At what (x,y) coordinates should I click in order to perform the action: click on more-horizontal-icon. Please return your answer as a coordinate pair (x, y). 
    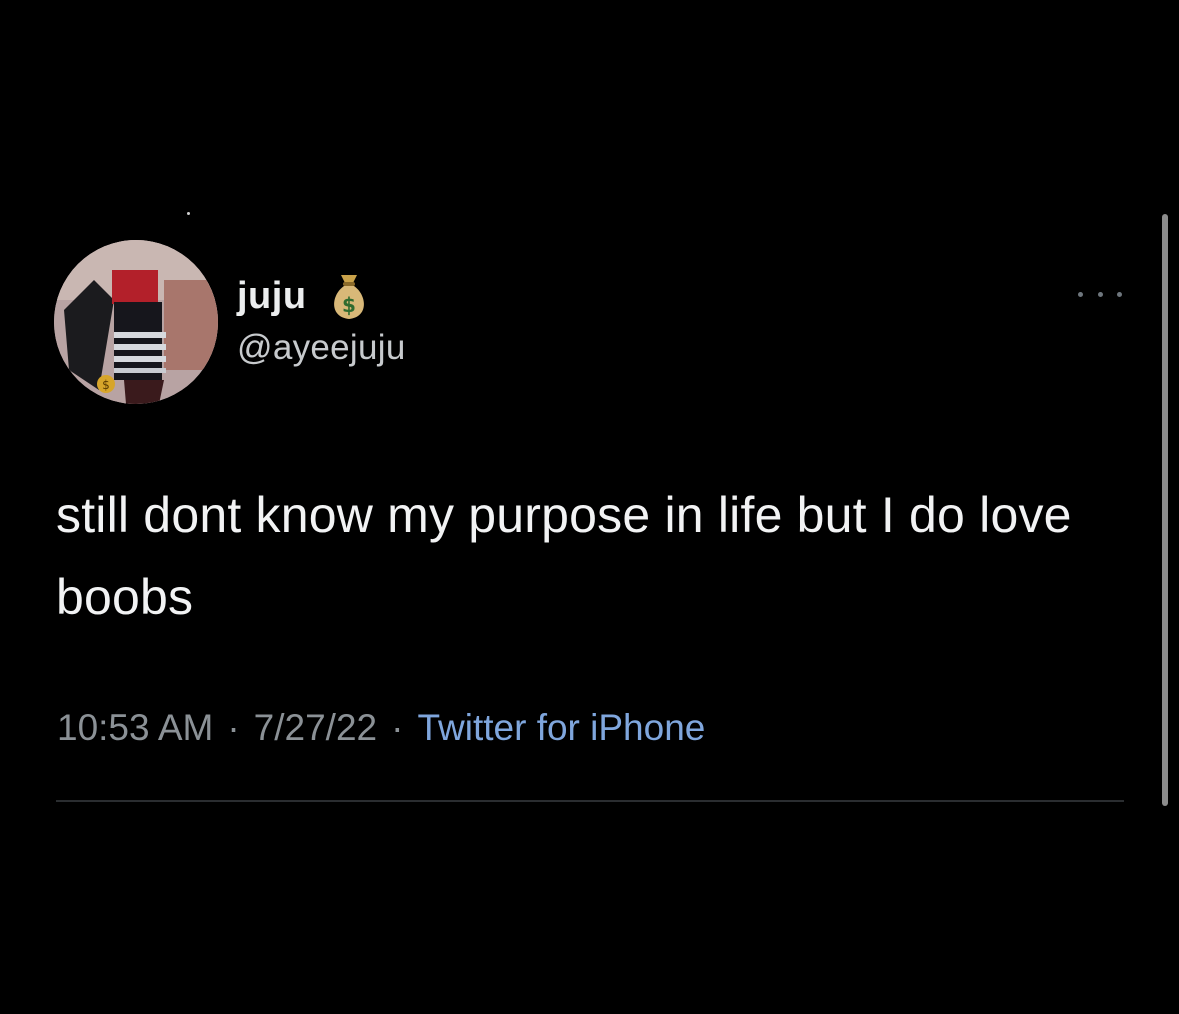
    Looking at the image, I should click on (1100, 294).